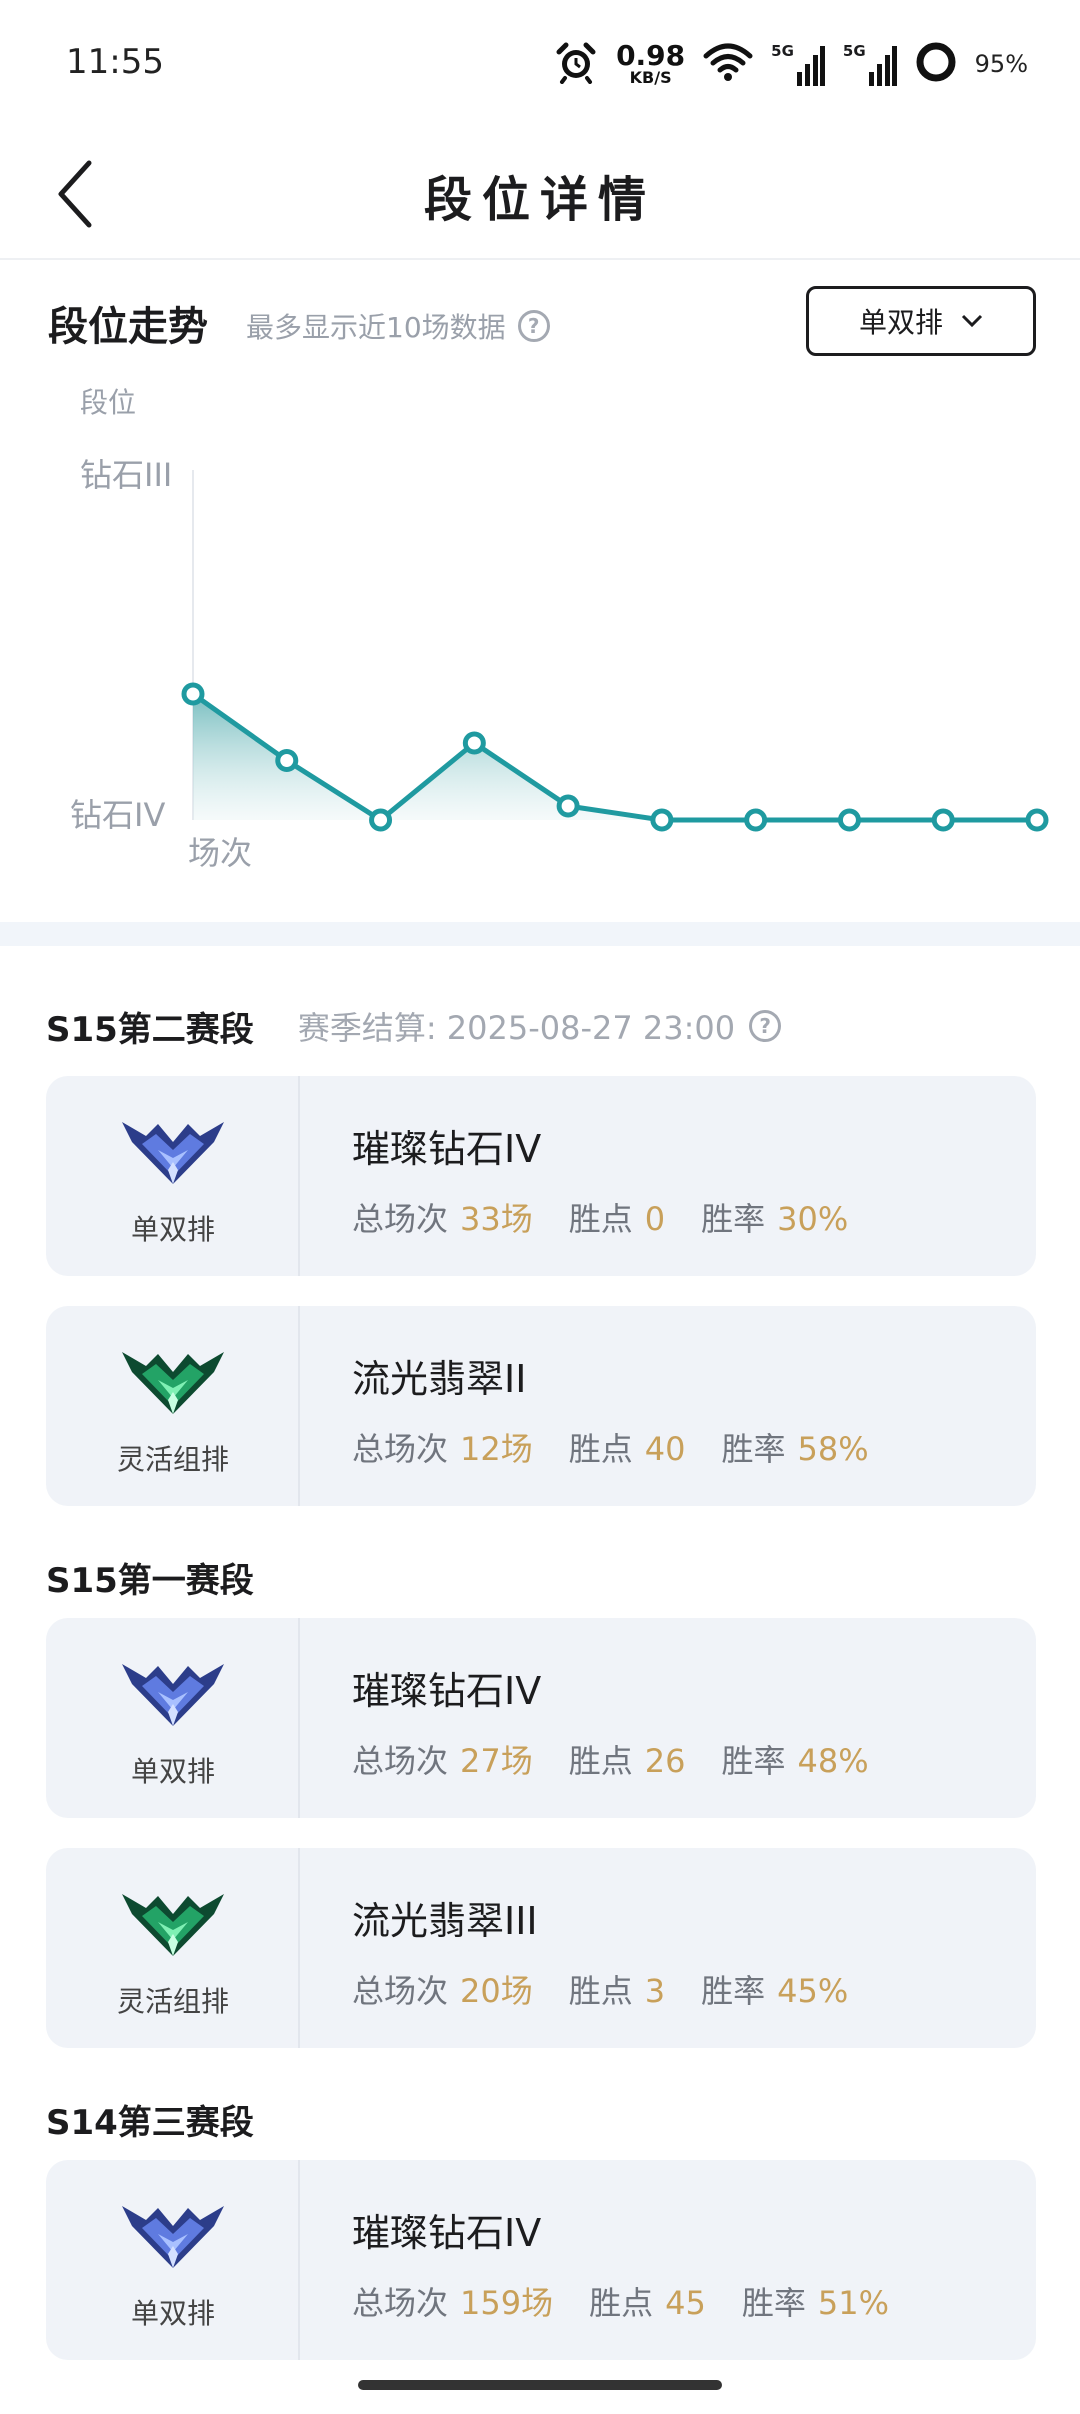  Describe the element at coordinates (540, 1577) in the screenshot. I see `season-header: S15第一赛段` at that location.